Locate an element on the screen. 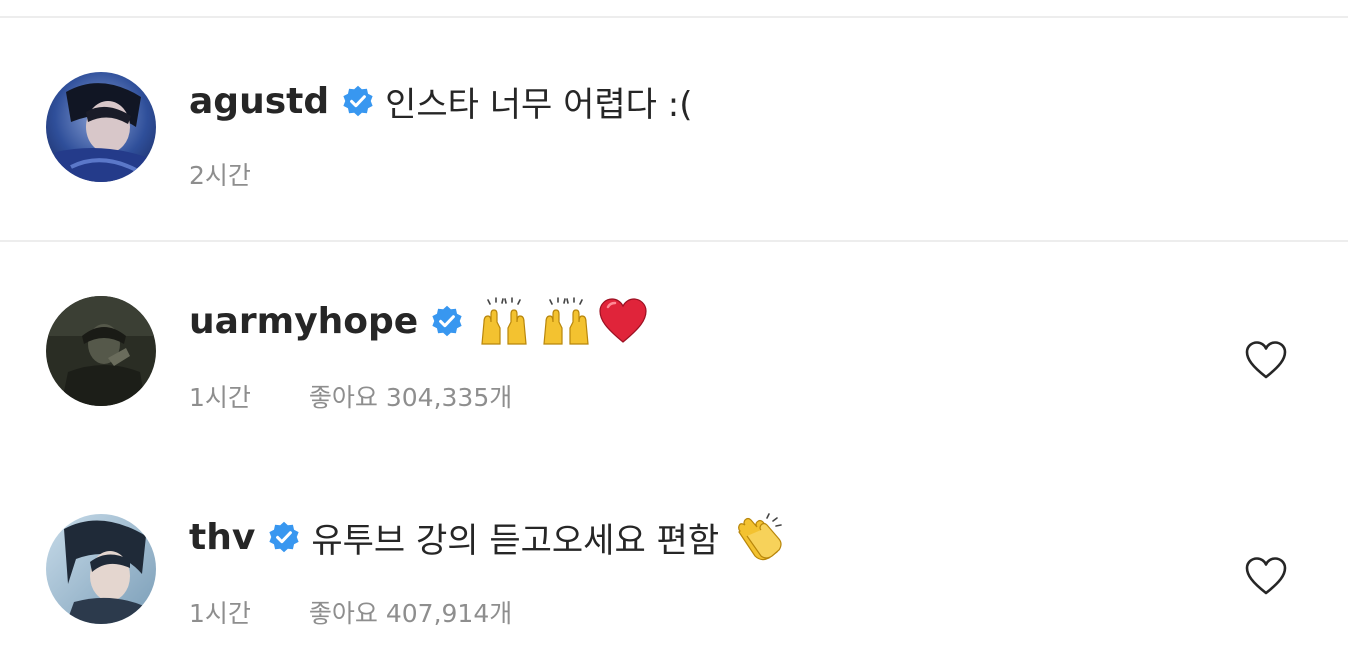  section-divider is located at coordinates (674, 241).